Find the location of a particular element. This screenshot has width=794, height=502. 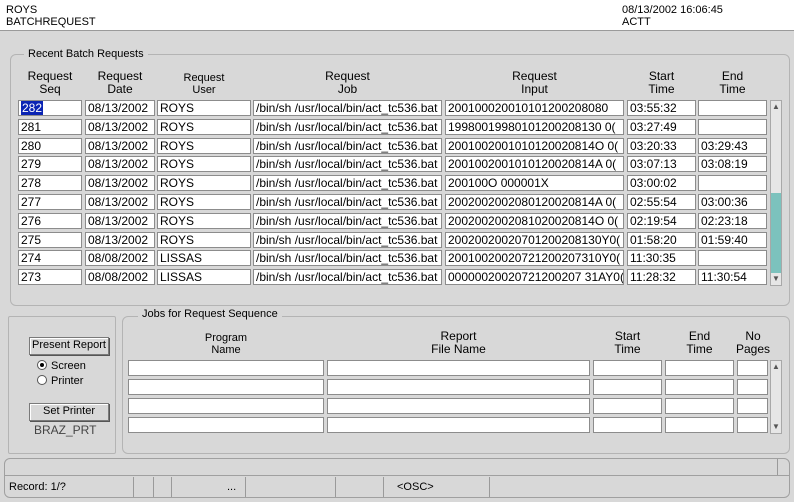

batch-cell-start: 03:27:49 is located at coordinates (661, 127).